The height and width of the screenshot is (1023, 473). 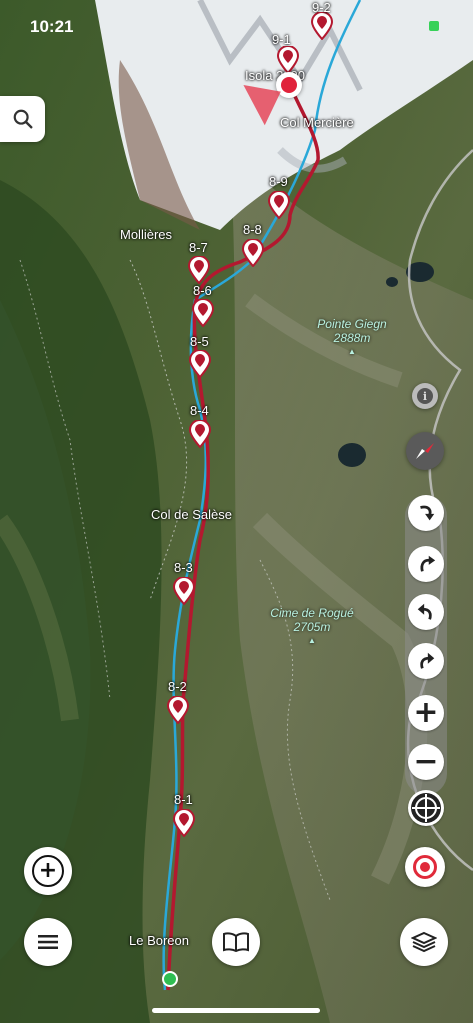 What do you see at coordinates (312, 613) in the screenshot?
I see `peak-name: Cime de Rogué` at bounding box center [312, 613].